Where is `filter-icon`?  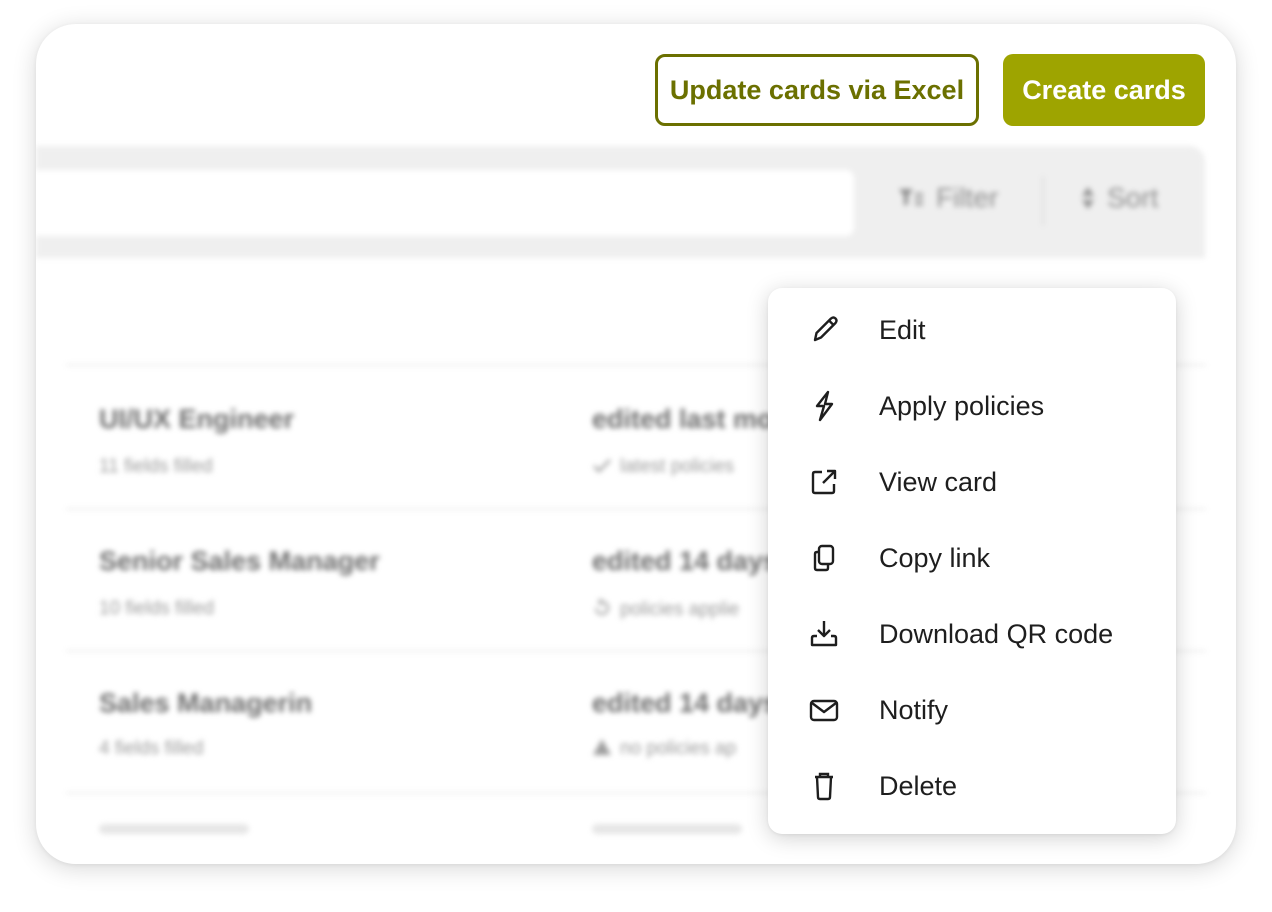
filter-icon is located at coordinates (911, 197).